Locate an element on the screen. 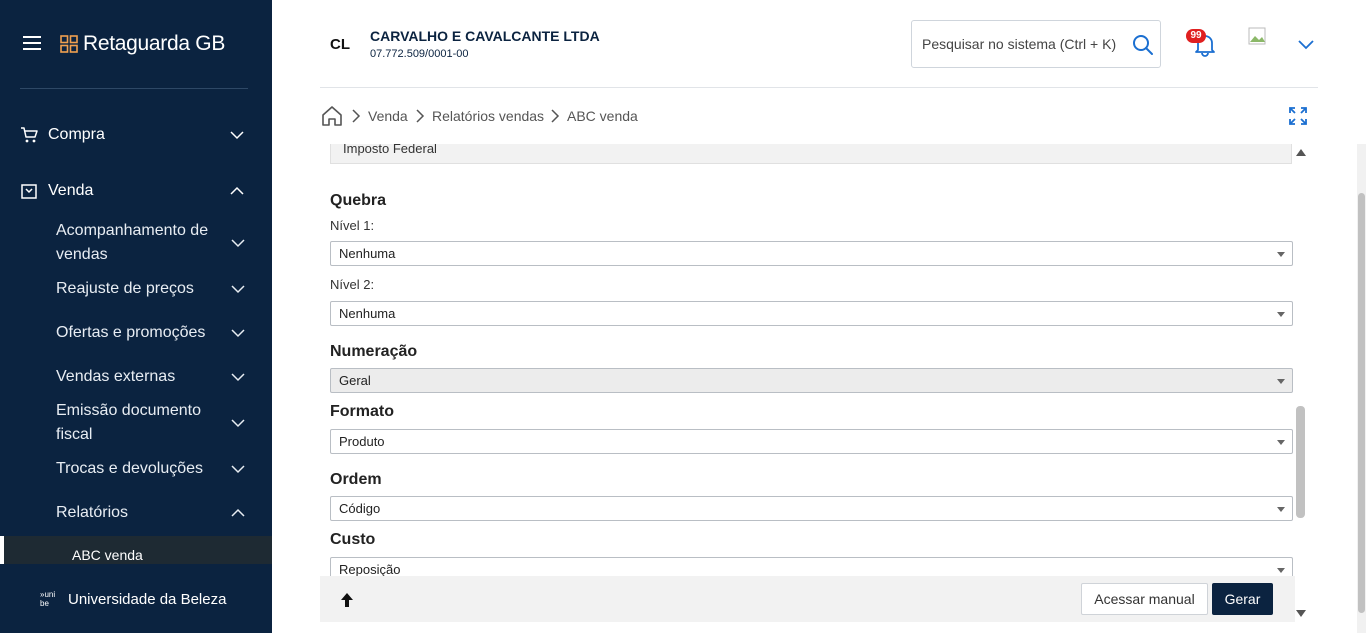  formato-title: Formato is located at coordinates (362, 411).